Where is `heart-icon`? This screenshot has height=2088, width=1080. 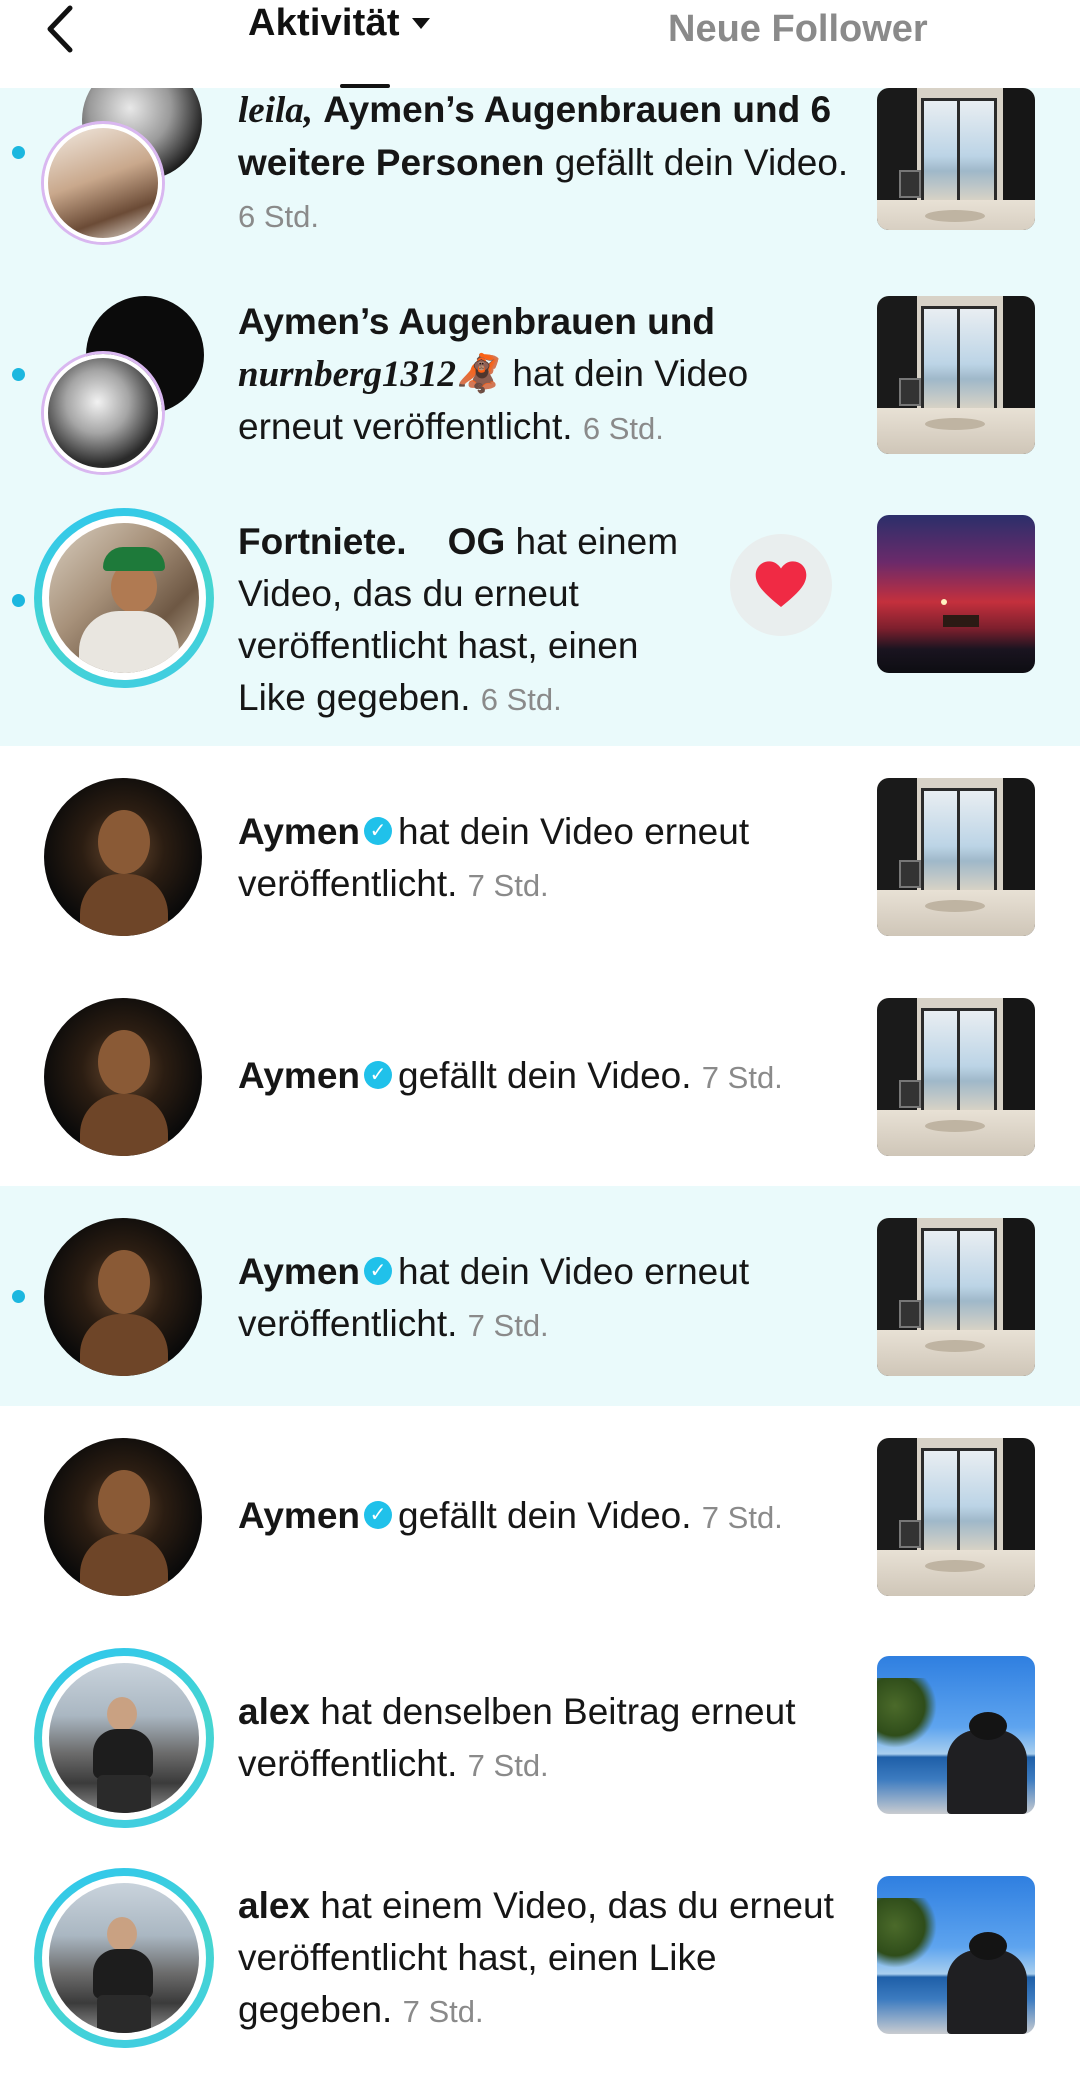 heart-icon is located at coordinates (781, 584).